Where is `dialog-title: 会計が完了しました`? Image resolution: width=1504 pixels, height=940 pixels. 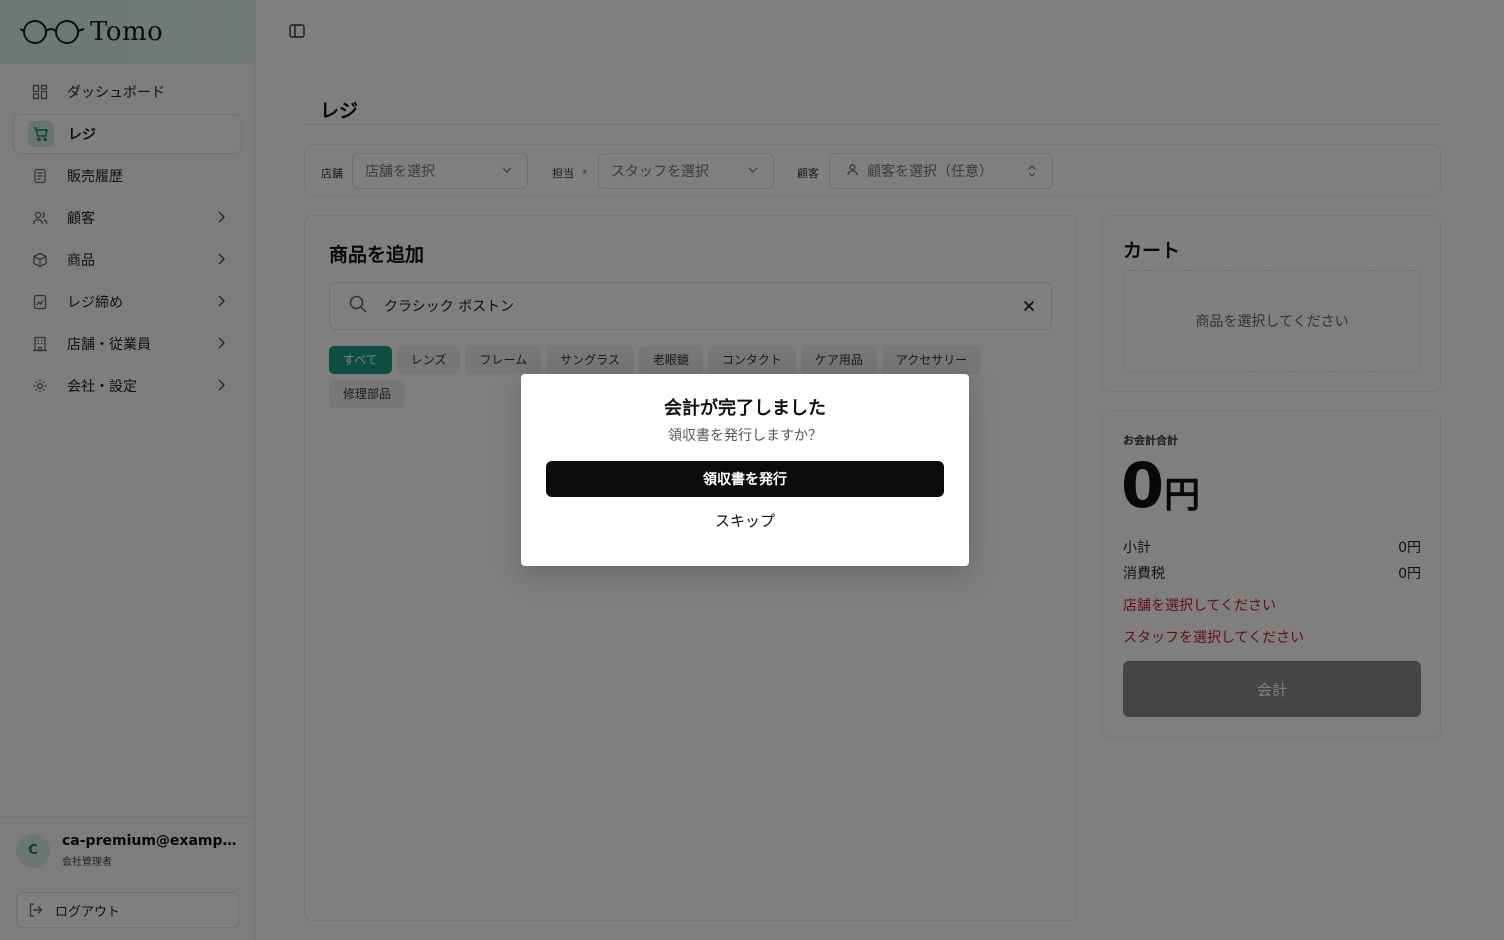
dialog-title: 会計が完了しました is located at coordinates (745, 408).